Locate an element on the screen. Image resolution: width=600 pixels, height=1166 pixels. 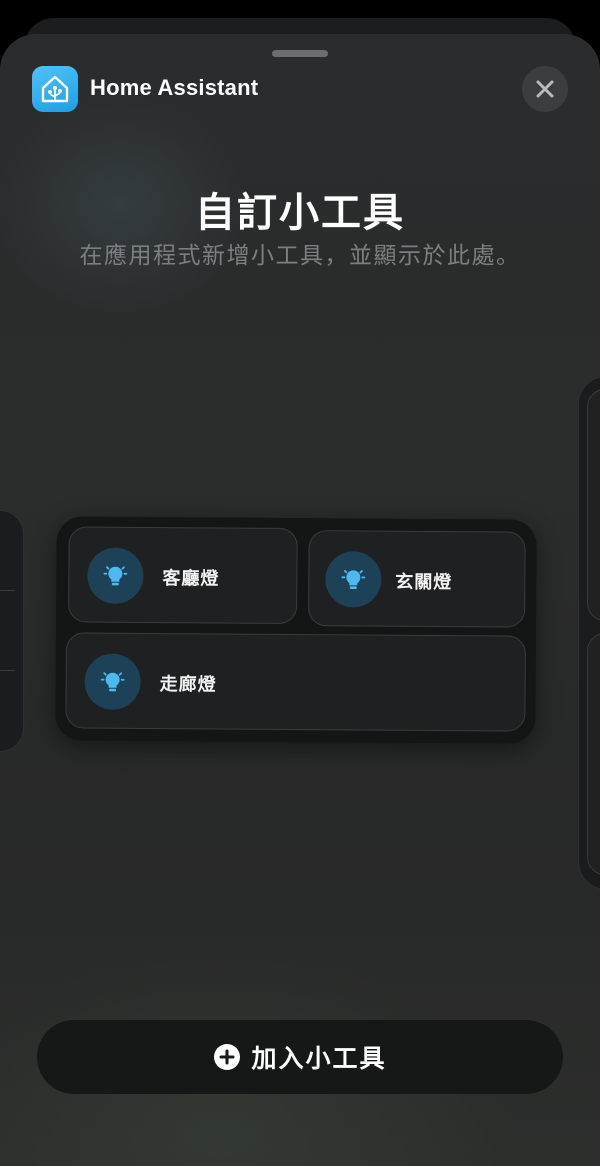
light-tile-entrance: 玄關燈 is located at coordinates (417, 579).